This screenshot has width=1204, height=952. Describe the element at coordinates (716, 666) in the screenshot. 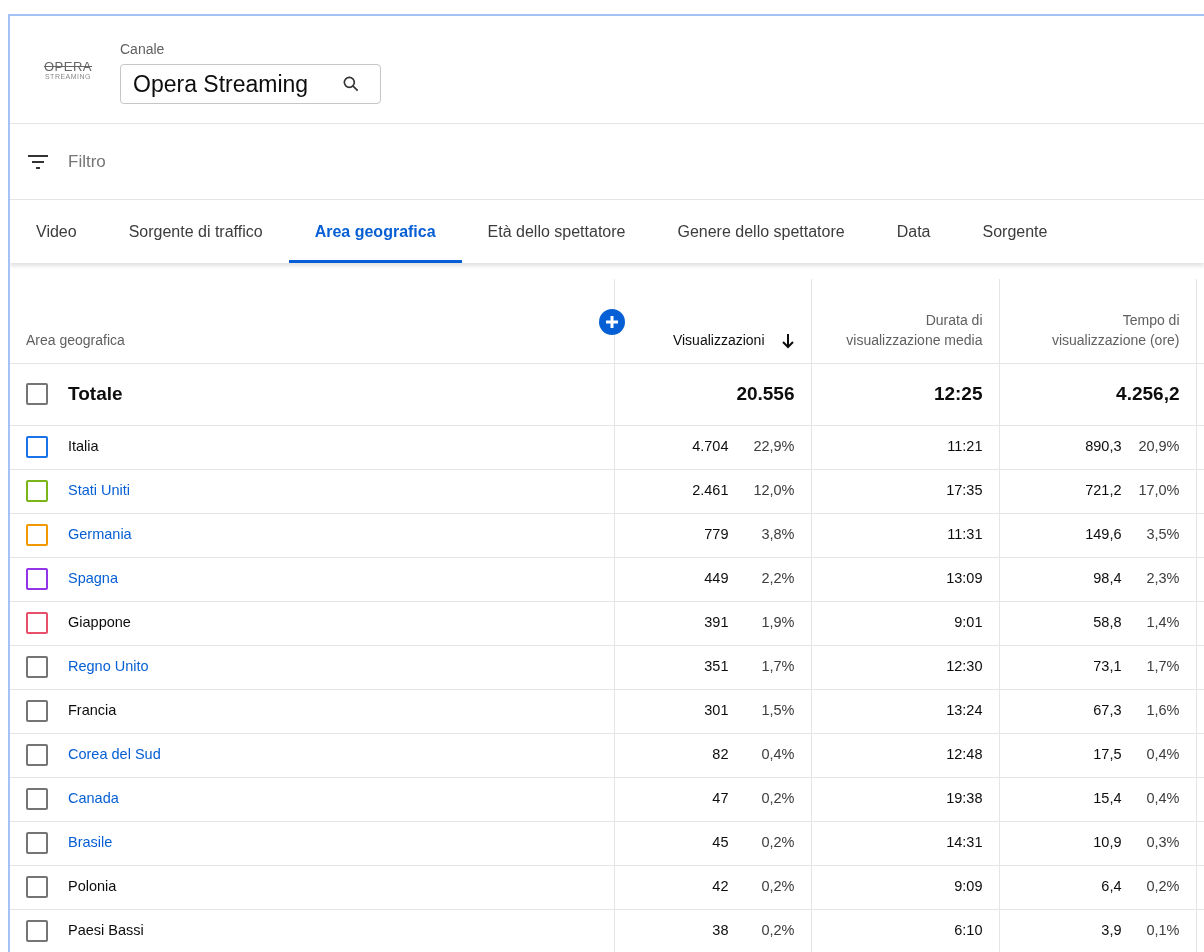

I see `table-cell: 351` at that location.